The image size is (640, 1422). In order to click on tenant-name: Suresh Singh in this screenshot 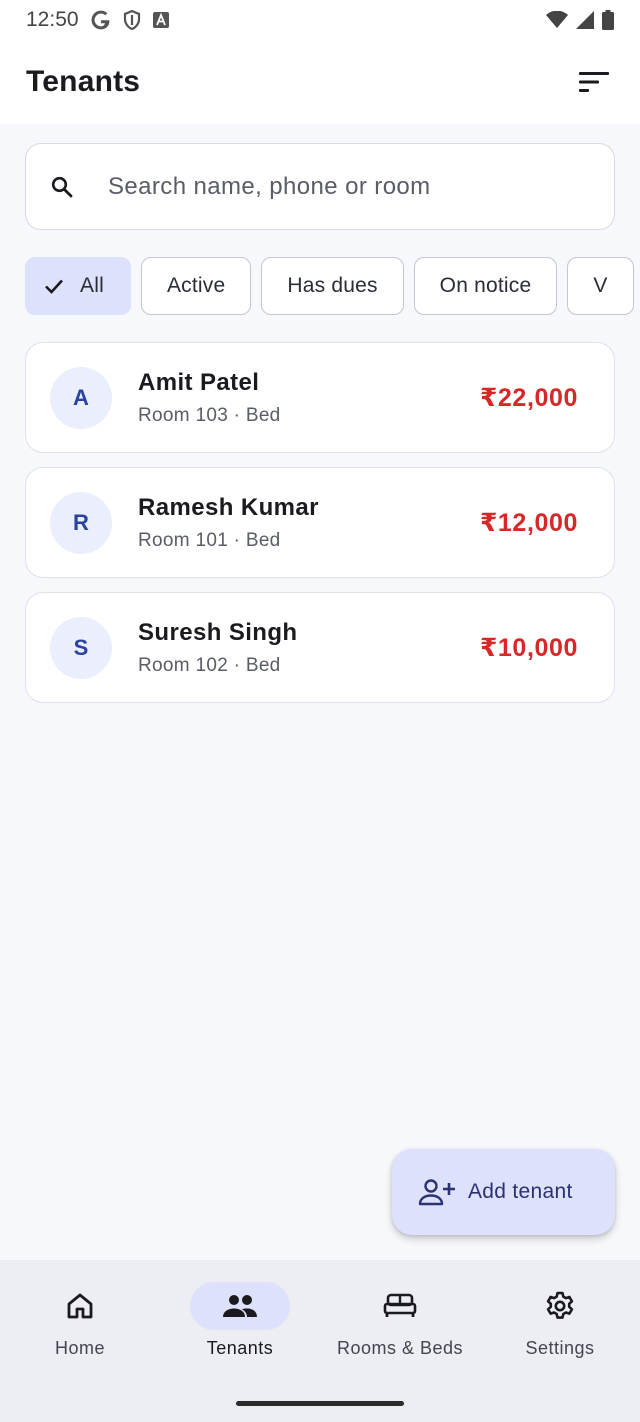, I will do `click(218, 632)`.